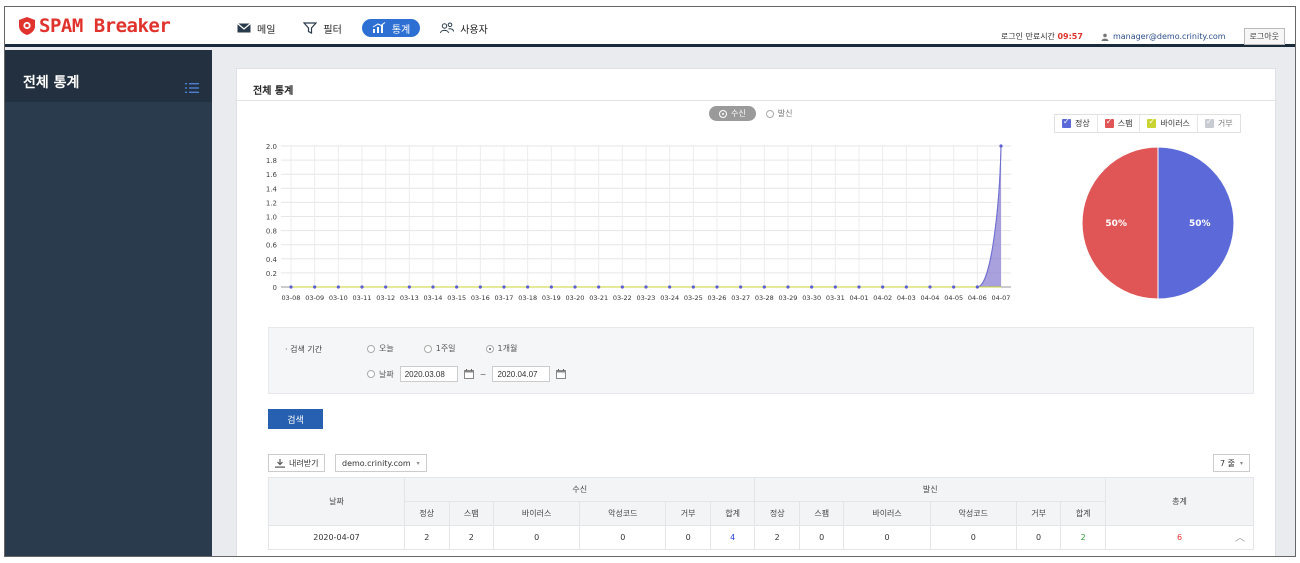 The width and height of the screenshot is (1300, 563). Describe the element at coordinates (385, 298) in the screenshot. I see `x-tick-label: 03-12` at that location.